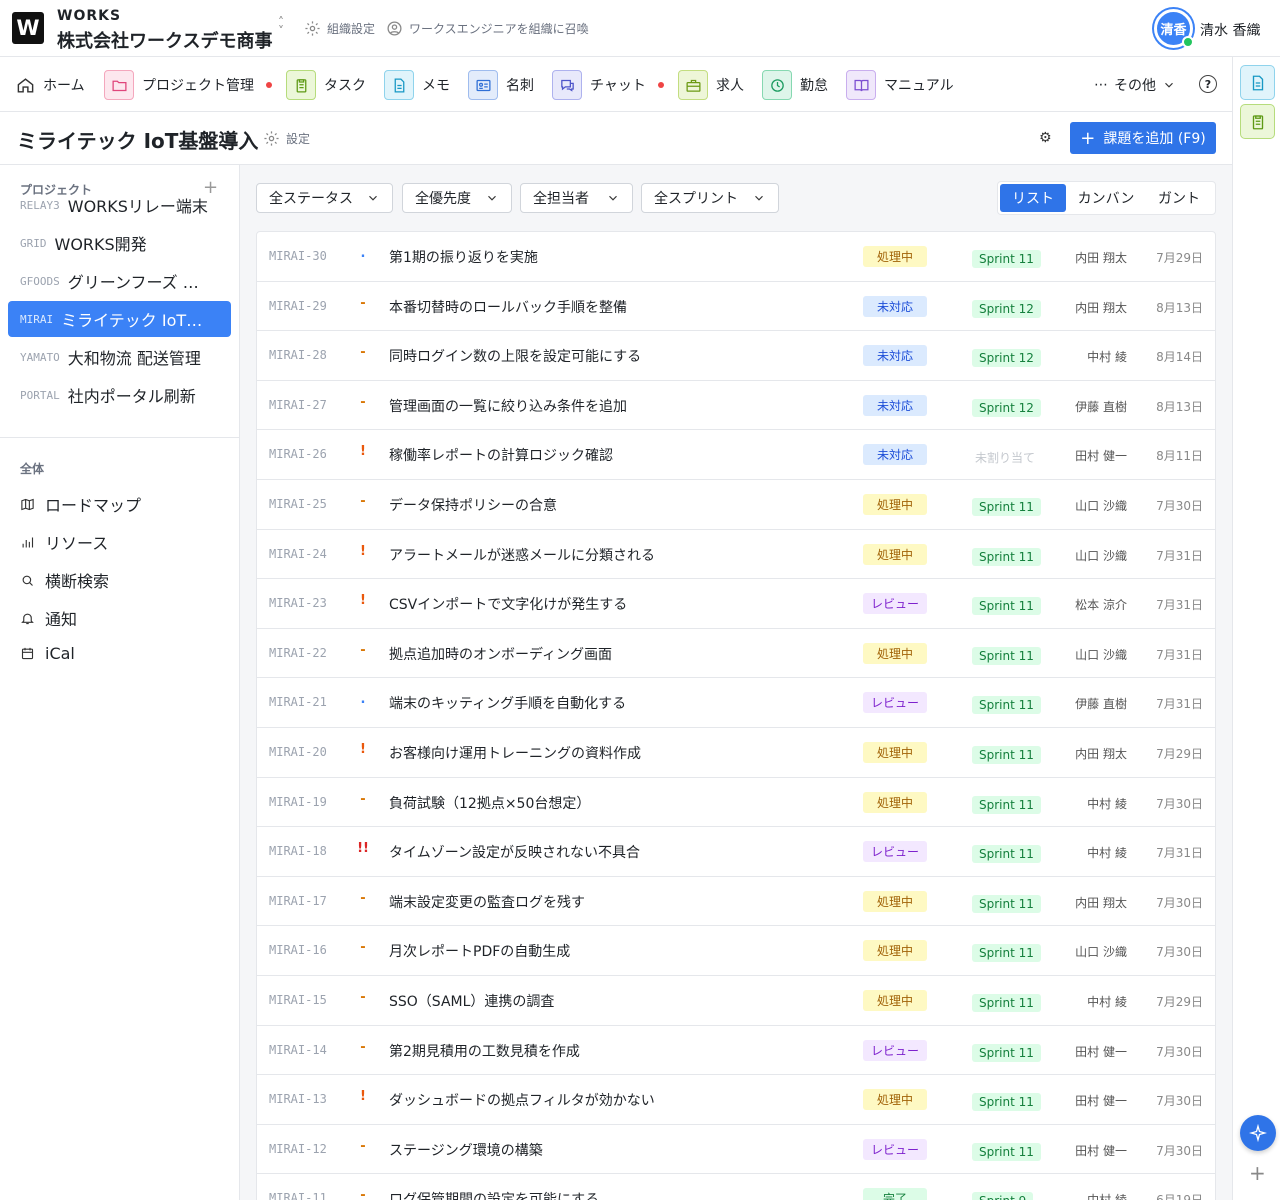 Image resolution: width=1280 pixels, height=1200 pixels. What do you see at coordinates (795, 85) in the screenshot?
I see `nav-attendance: 勤怠` at bounding box center [795, 85].